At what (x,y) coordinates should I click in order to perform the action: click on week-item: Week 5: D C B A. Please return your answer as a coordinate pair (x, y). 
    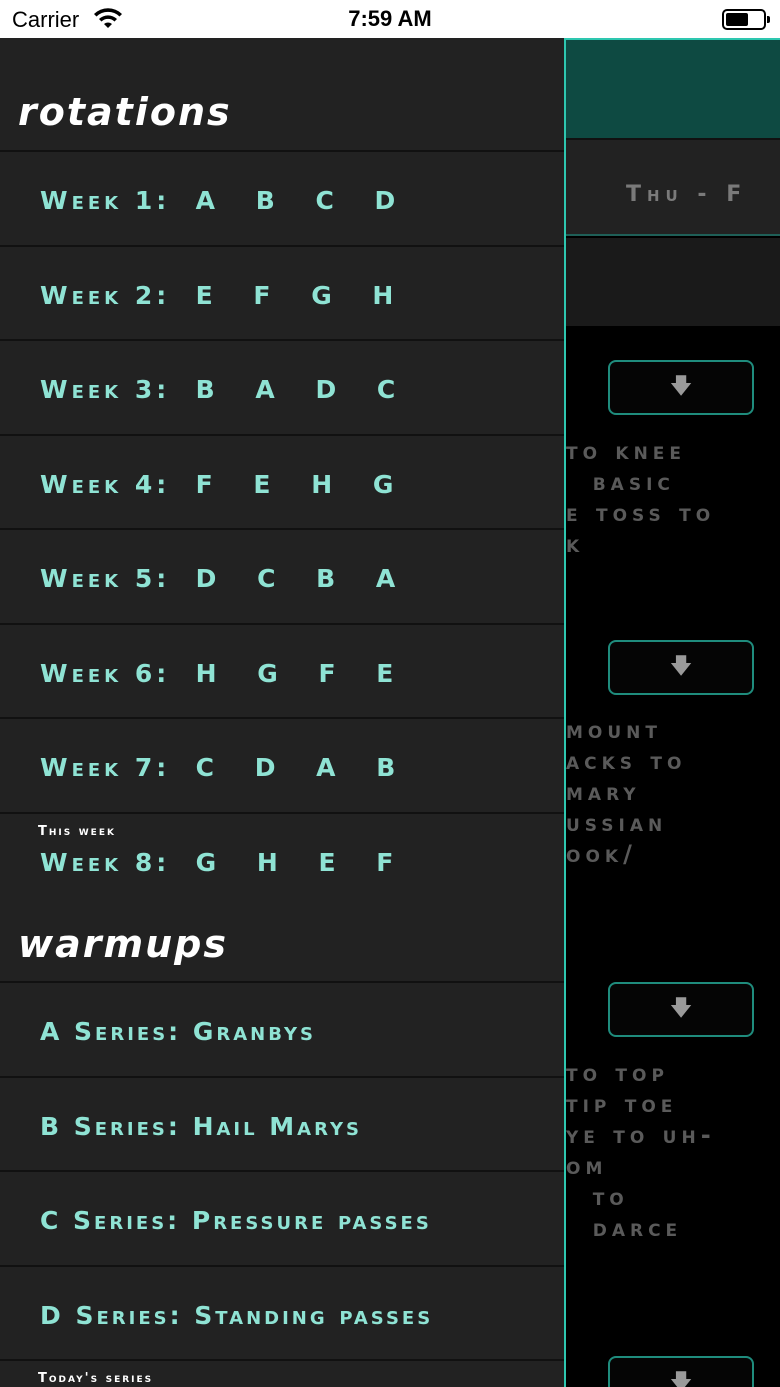
    Looking at the image, I should click on (282, 575).